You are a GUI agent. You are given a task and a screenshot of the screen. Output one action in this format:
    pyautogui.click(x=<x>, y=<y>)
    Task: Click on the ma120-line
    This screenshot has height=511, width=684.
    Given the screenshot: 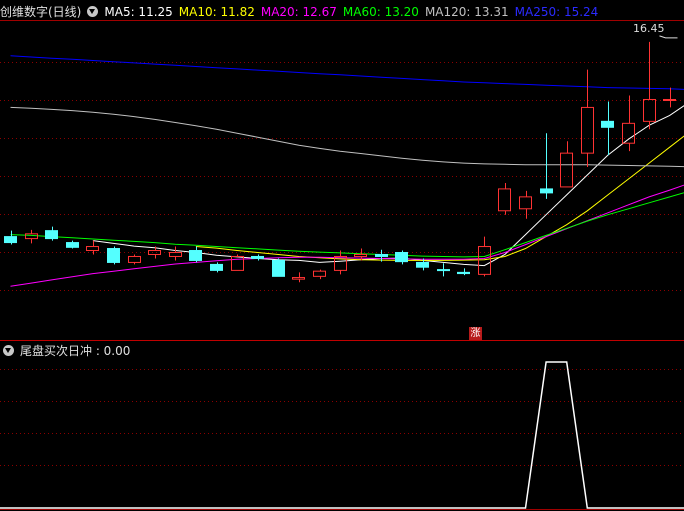 What is the action you would take?
    pyautogui.click(x=347, y=137)
    